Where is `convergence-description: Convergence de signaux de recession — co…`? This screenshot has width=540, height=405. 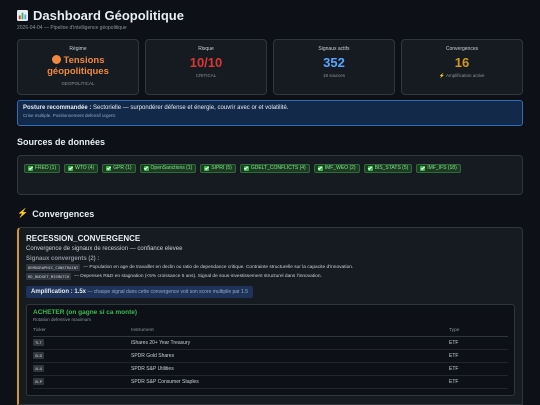
convergence-description: Convergence de signaux de recession — co… is located at coordinates (104, 249).